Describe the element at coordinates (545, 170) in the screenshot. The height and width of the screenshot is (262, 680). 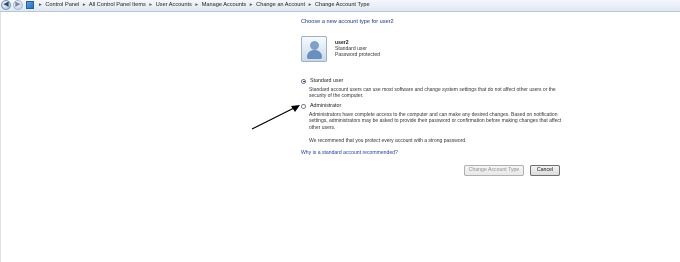
I see `cancel-button: Cancel` at that location.